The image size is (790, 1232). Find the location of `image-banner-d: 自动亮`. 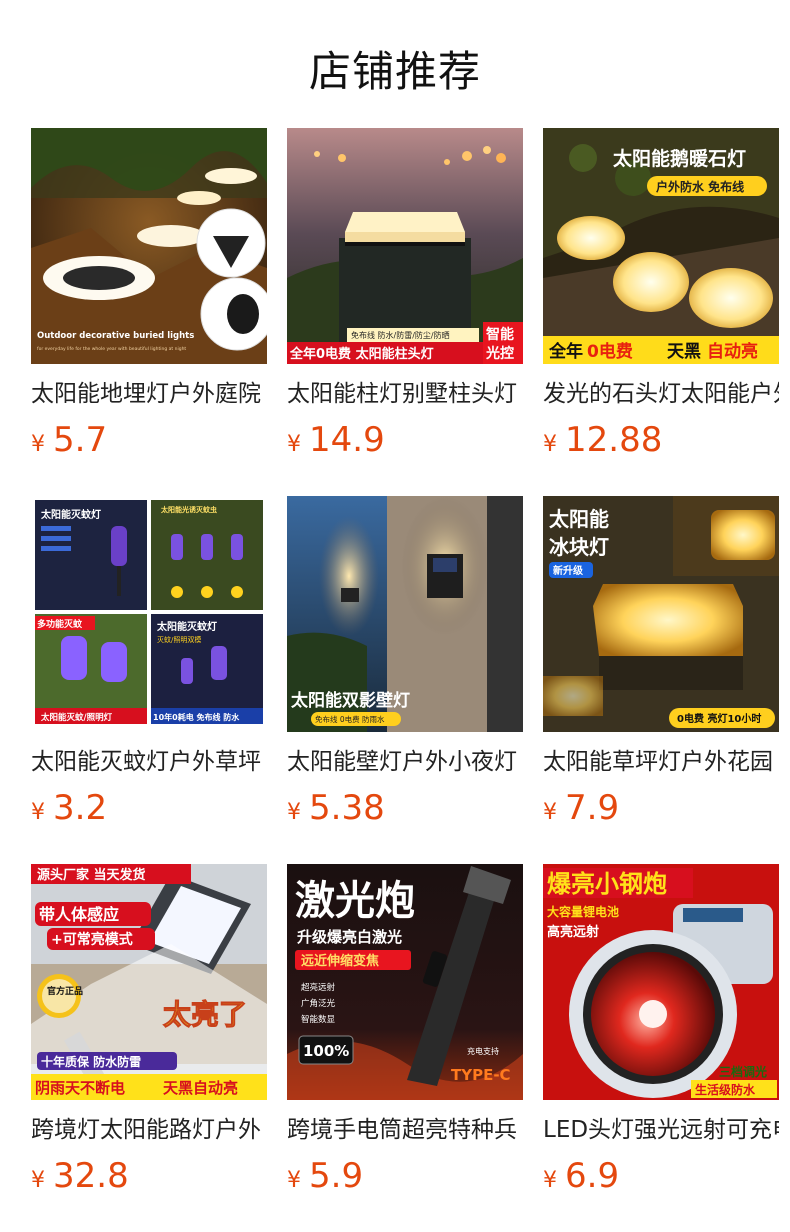

image-banner-d: 自动亮 is located at coordinates (732, 351).